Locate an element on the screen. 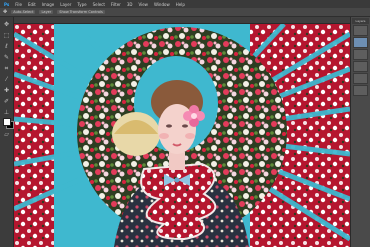  menu-window: Window is located at coordinates (162, 4).